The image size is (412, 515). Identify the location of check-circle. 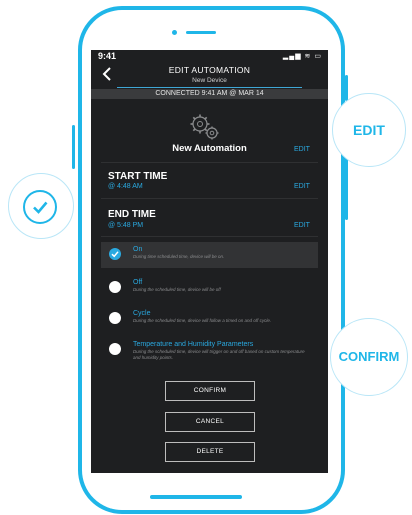
(40, 207).